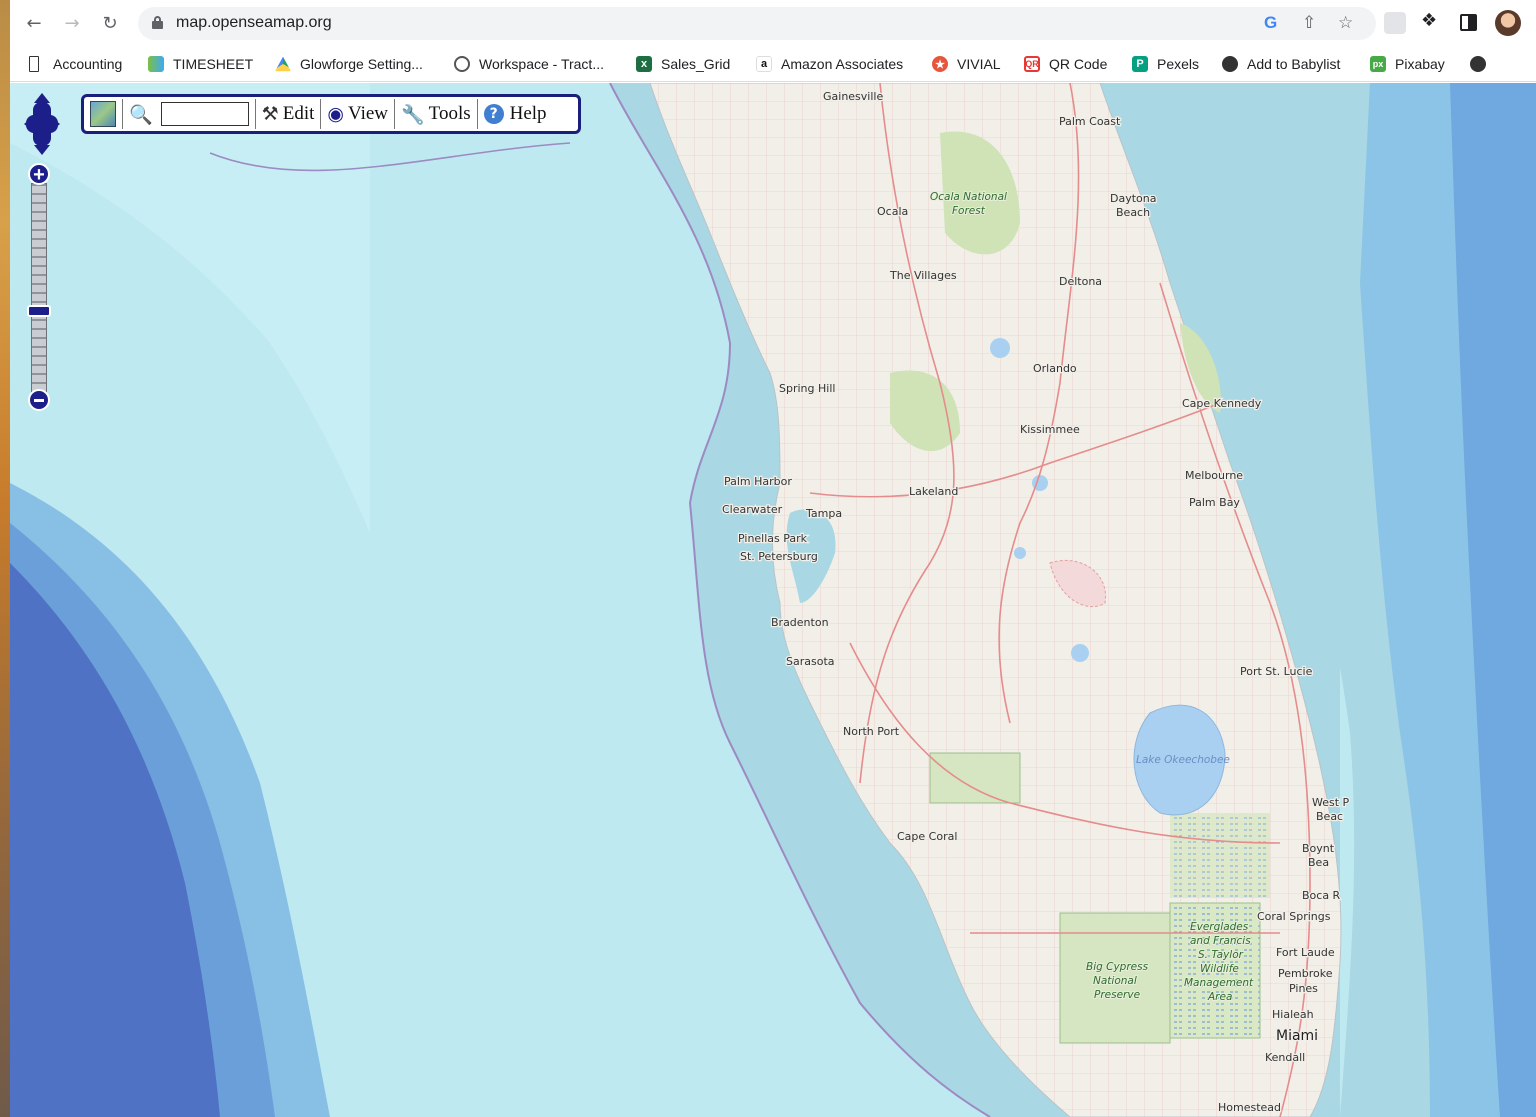  Describe the element at coordinates (1055, 368) in the screenshot. I see `label-orlando: Orlando` at that location.